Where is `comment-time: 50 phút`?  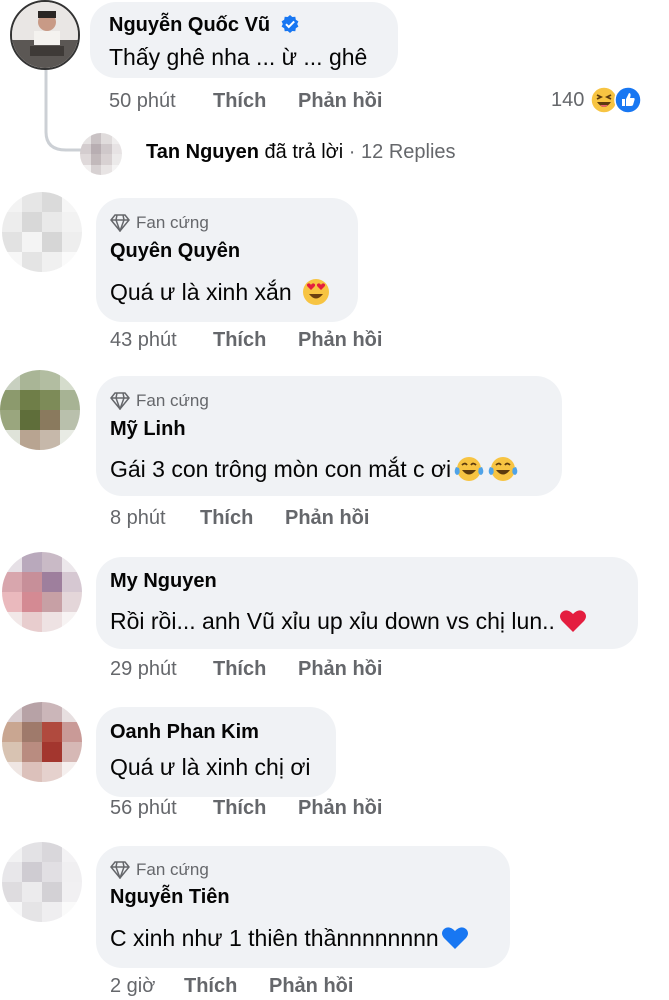 comment-time: 50 phút is located at coordinates (142, 101).